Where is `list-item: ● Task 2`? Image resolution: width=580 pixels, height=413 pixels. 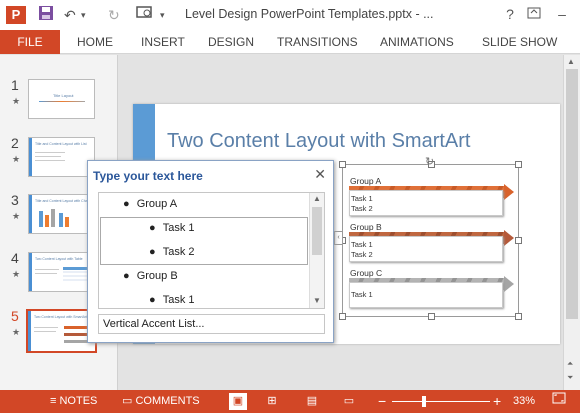
list-item: ● Task 2 is located at coordinates (172, 252).